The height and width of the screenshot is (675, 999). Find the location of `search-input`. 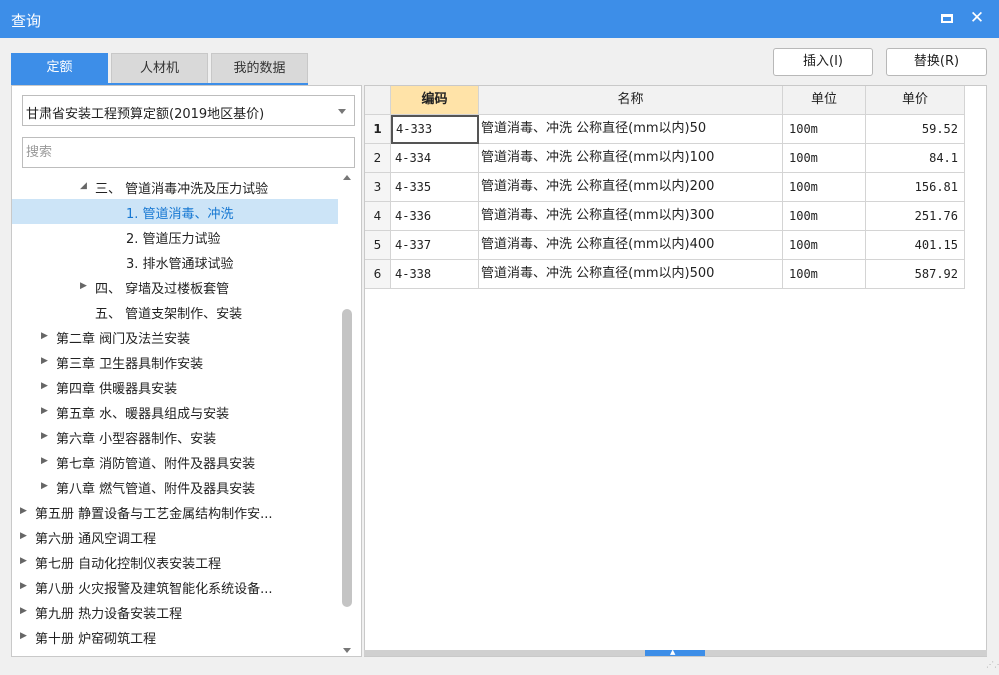

search-input is located at coordinates (188, 152).